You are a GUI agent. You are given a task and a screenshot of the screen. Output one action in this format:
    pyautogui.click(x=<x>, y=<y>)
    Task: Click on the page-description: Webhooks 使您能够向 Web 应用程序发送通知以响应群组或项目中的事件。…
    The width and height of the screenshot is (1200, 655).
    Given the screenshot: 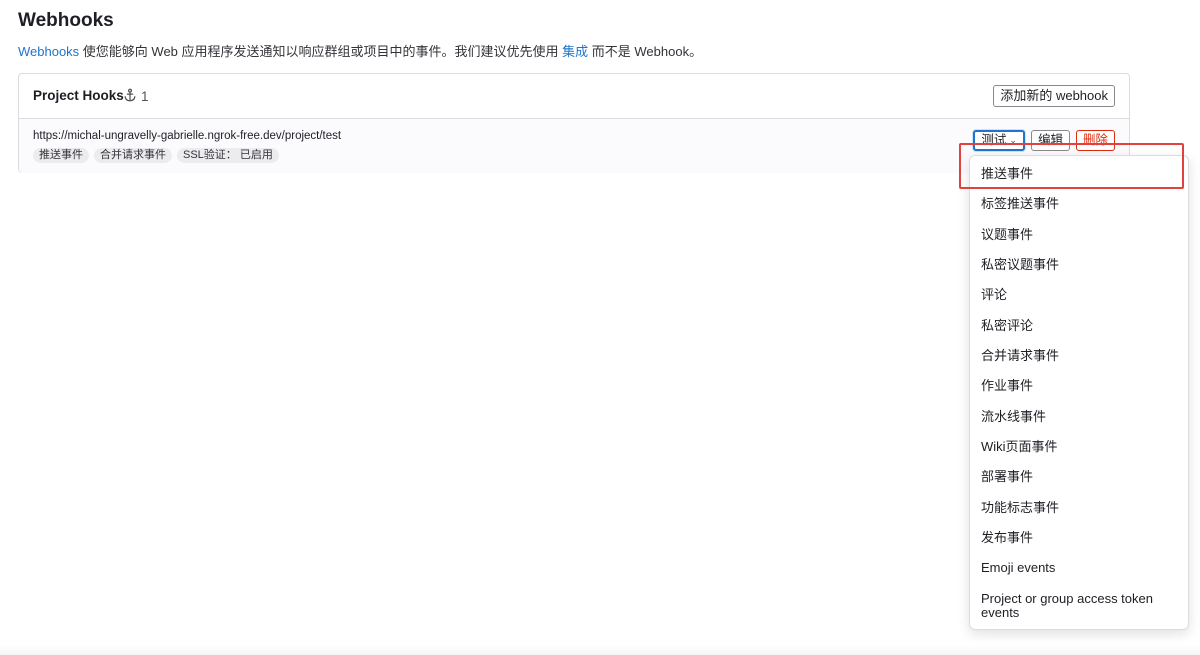 What is the action you would take?
    pyautogui.click(x=360, y=50)
    